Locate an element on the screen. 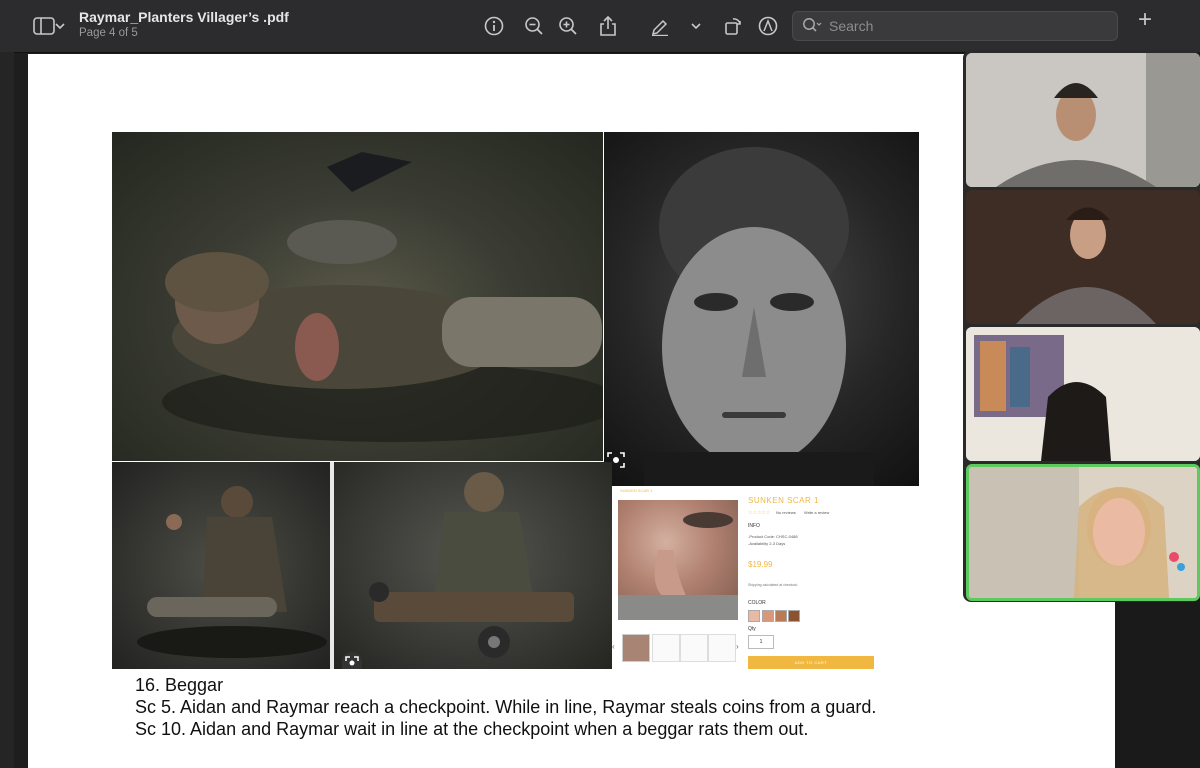 The height and width of the screenshot is (768, 1200). info-icon is located at coordinates (494, 26).